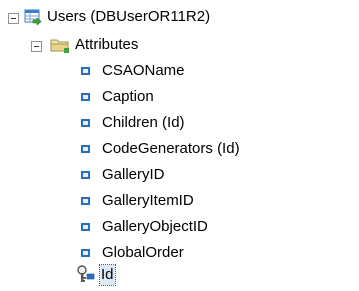 This screenshot has height=291, width=359. Describe the element at coordinates (13, 18) in the screenshot. I see `root-collapse-toggle` at that location.